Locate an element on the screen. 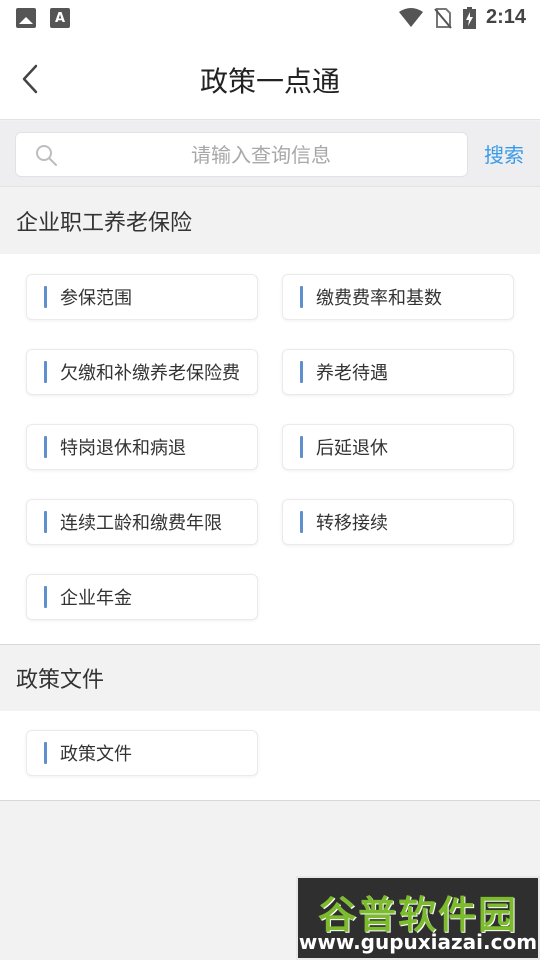  policy-item-label: 欠缴和补缴养老保险费 is located at coordinates (150, 373).